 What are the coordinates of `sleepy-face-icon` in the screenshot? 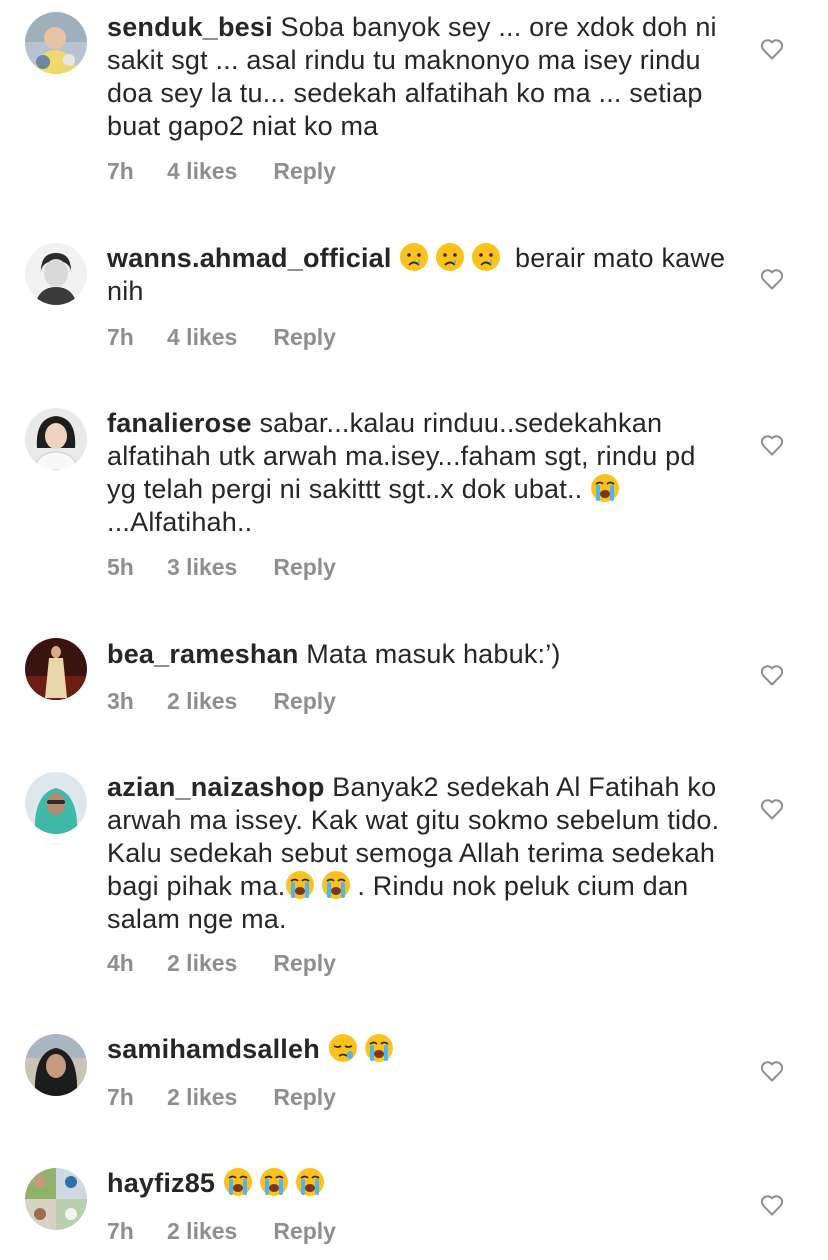 It's located at (342, 1048).